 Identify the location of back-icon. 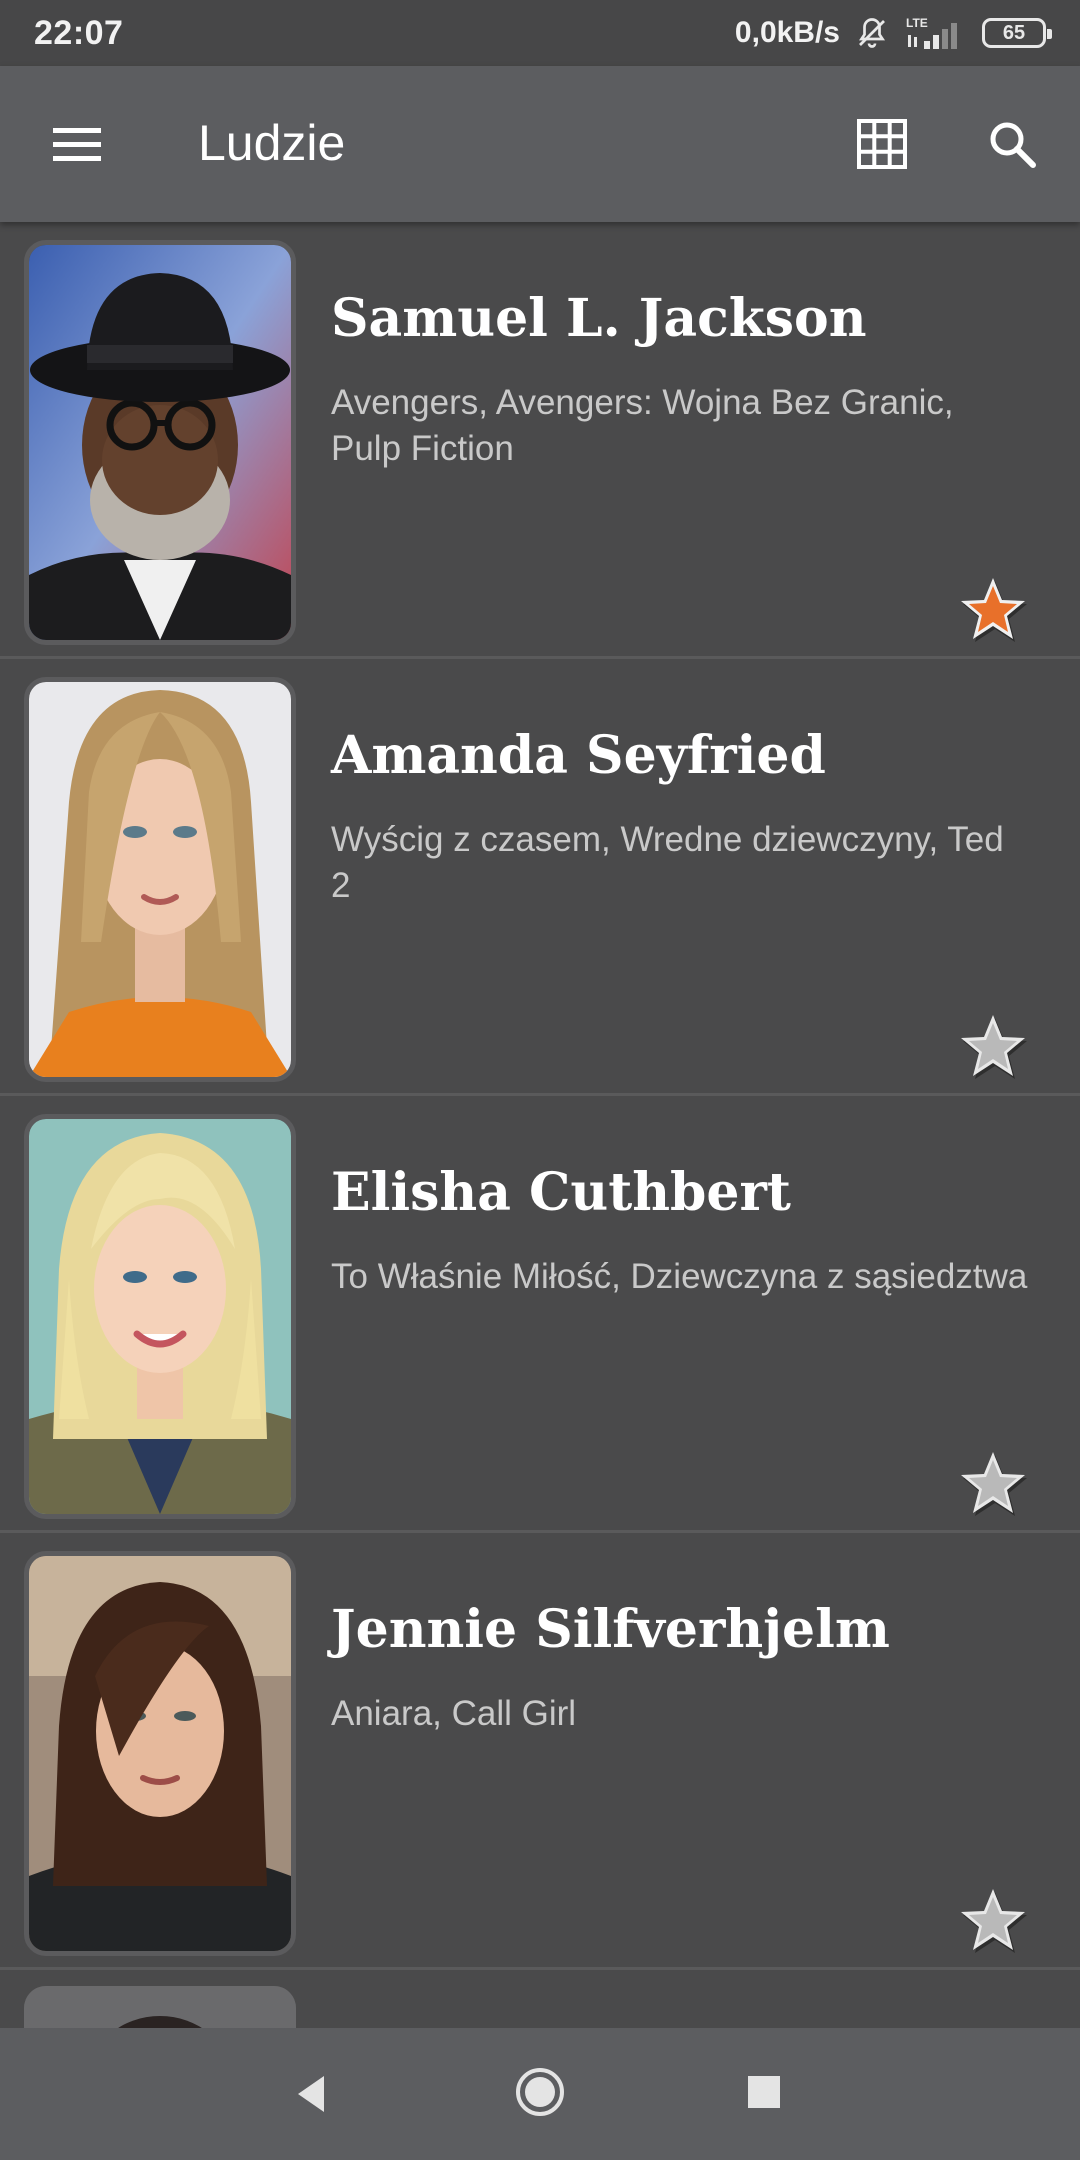
(314, 2094).